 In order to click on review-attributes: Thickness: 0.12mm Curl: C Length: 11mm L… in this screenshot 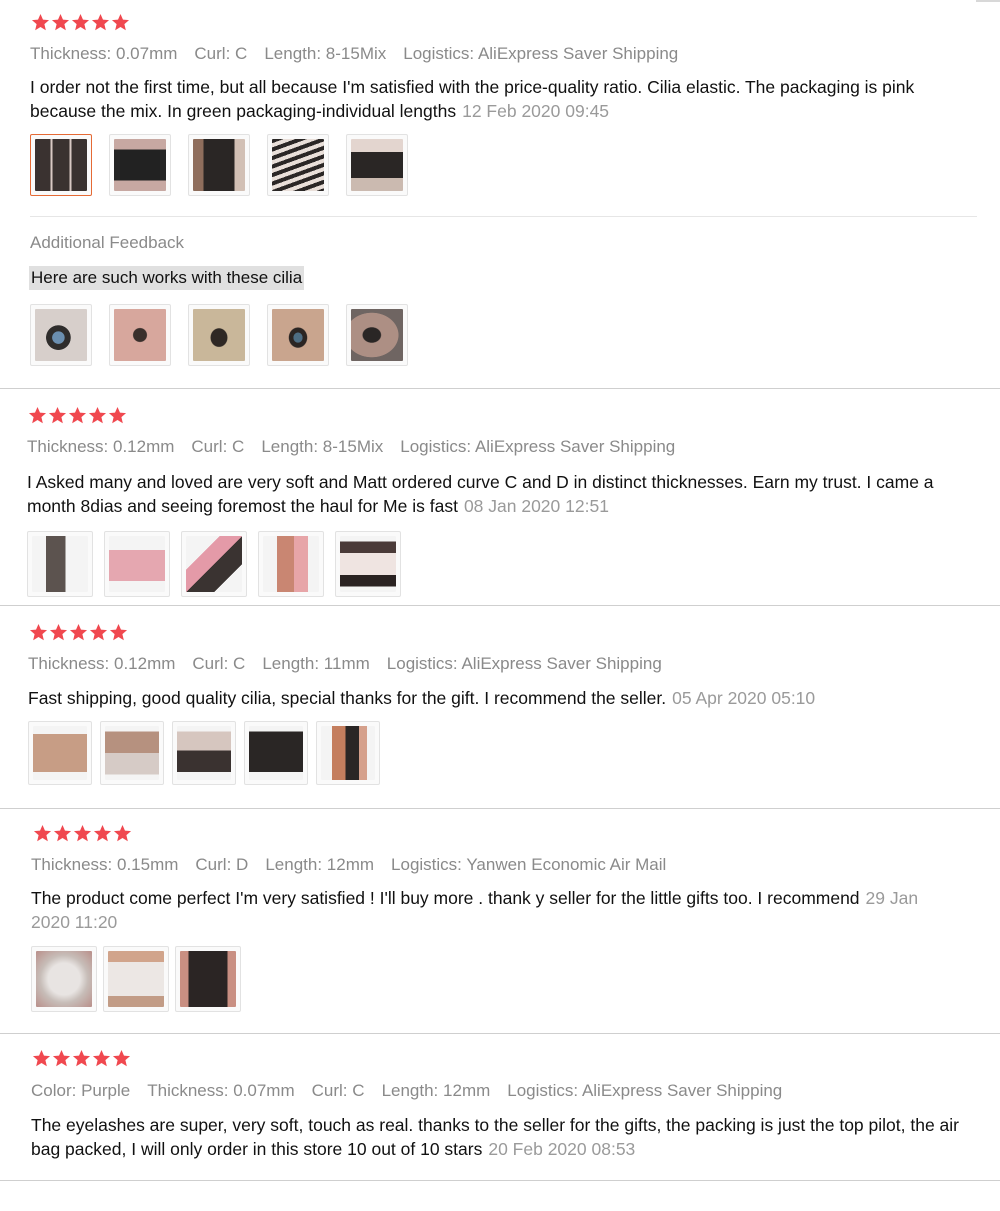, I will do `click(353, 664)`.